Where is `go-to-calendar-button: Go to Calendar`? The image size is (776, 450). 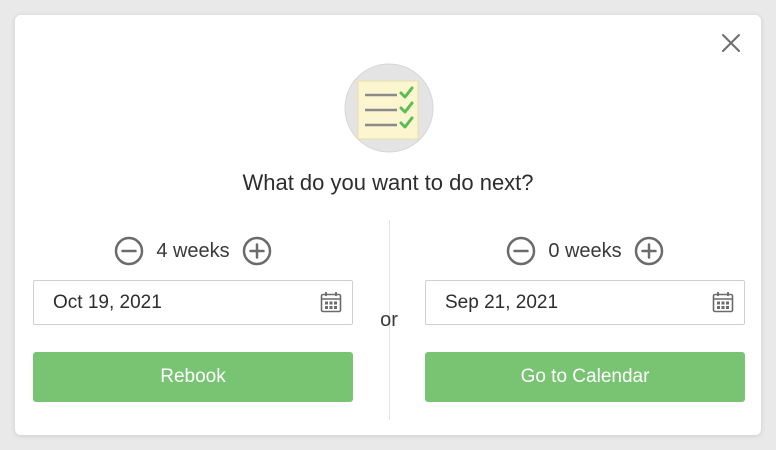 go-to-calendar-button: Go to Calendar is located at coordinates (585, 377).